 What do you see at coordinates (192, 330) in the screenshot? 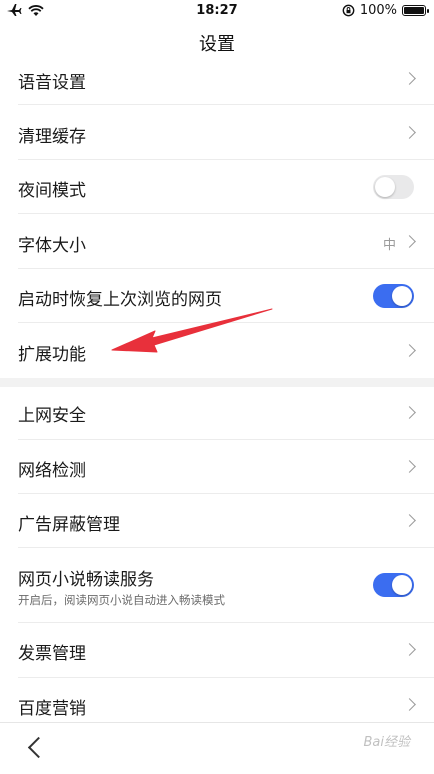
I see `annotation-arrow` at bounding box center [192, 330].